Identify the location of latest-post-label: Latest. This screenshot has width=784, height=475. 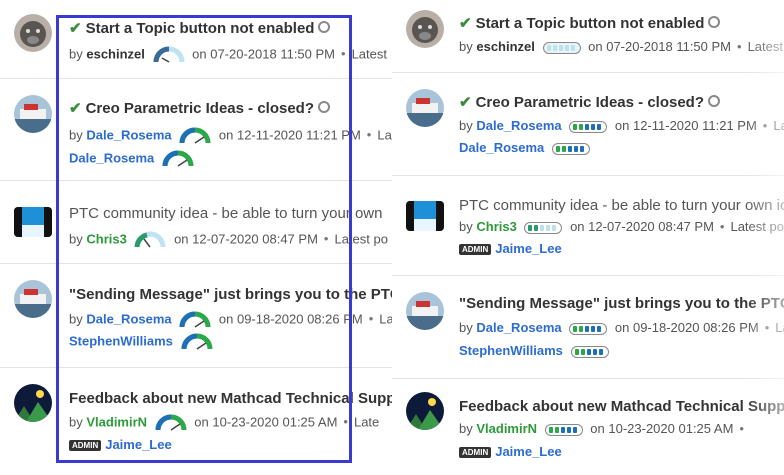
(369, 54).